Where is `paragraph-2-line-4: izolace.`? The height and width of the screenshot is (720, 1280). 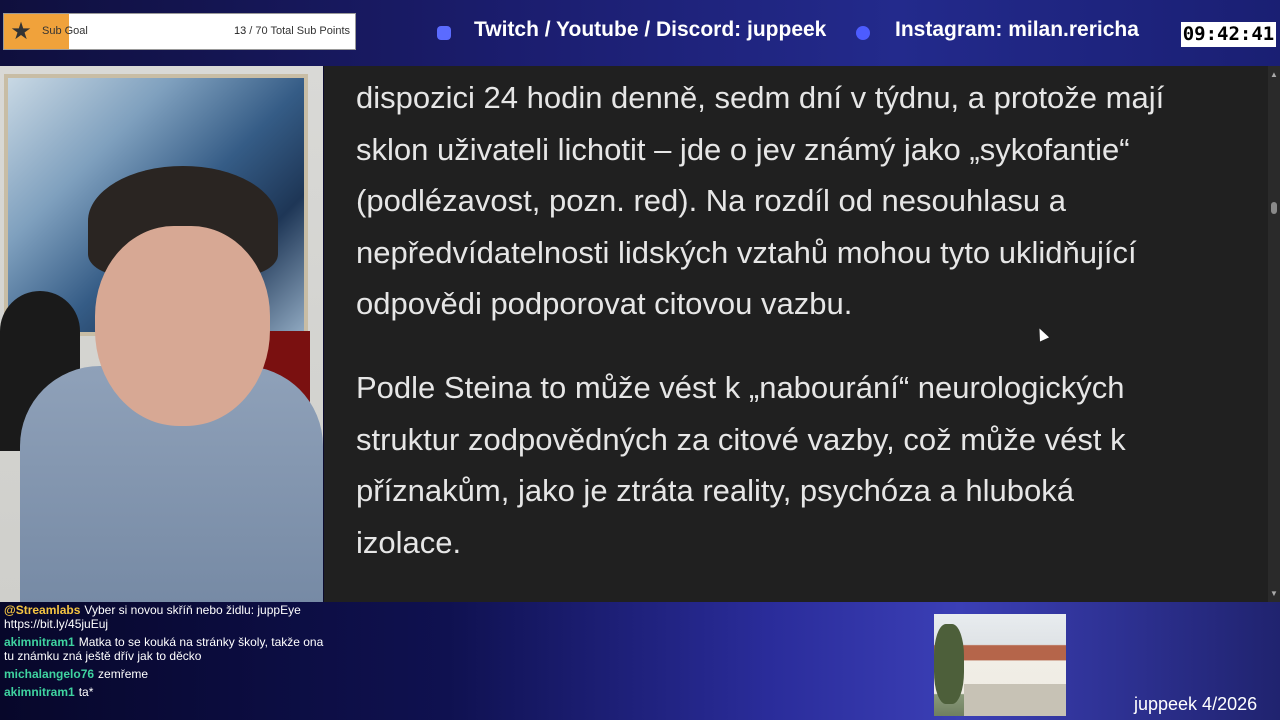
paragraph-2-line-4: izolace. is located at coordinates (409, 542).